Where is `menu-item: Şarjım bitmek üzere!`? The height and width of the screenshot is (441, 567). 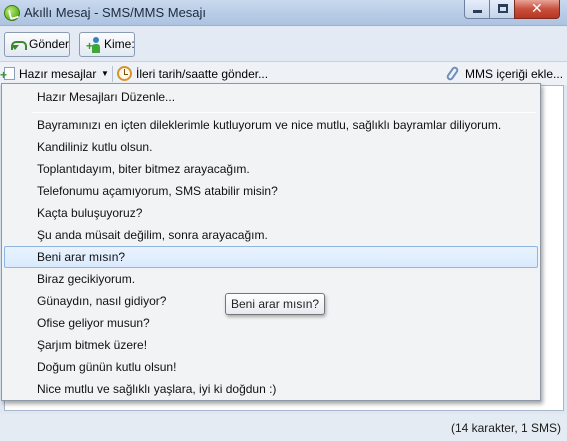 menu-item: Şarjım bitmek üzere! is located at coordinates (271, 345).